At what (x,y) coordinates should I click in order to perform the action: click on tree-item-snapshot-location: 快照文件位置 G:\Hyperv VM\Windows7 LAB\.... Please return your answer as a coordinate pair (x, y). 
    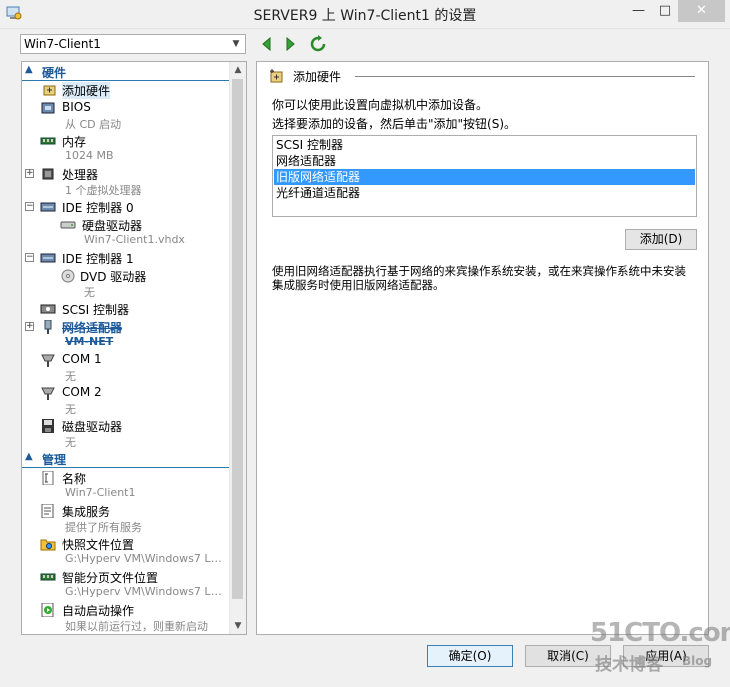
    Looking at the image, I should click on (126, 552).